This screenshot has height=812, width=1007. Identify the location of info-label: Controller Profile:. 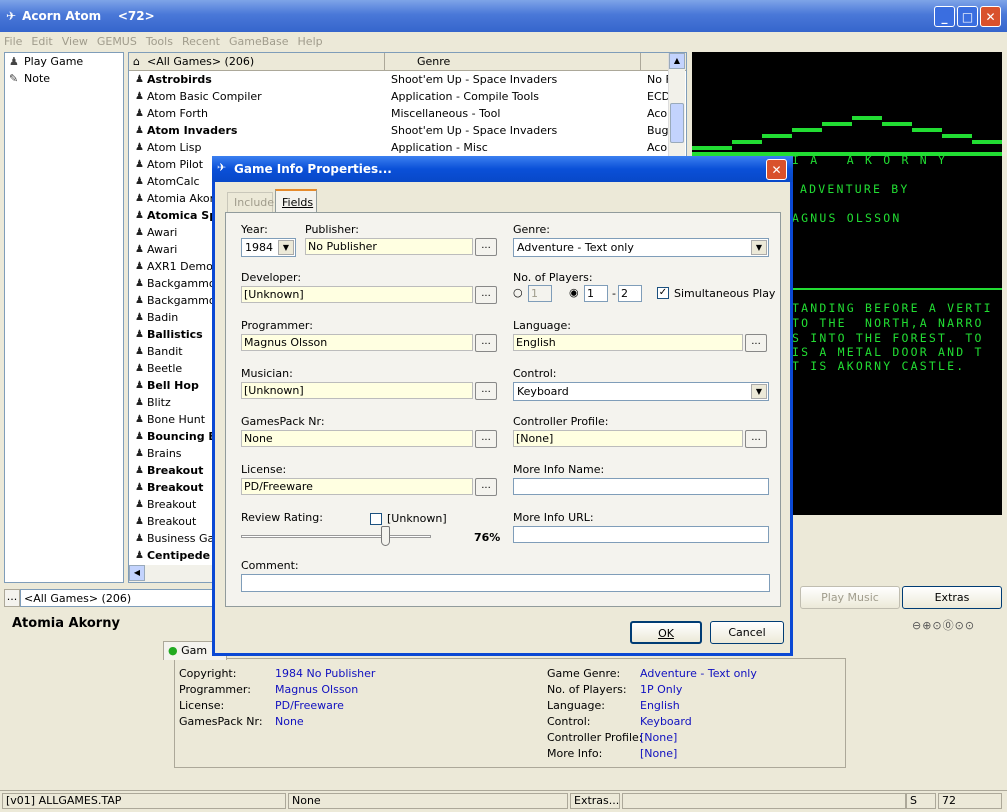
(595, 737).